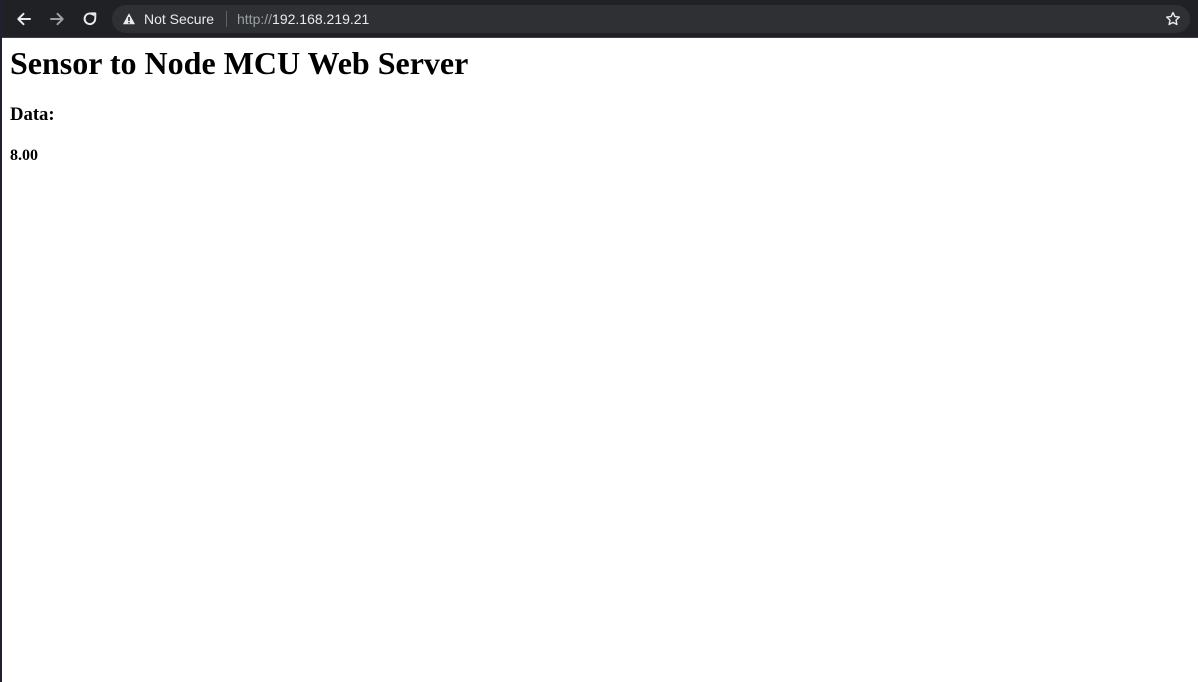 This screenshot has height=682, width=1198. I want to click on bookmark-button, so click(1173, 19).